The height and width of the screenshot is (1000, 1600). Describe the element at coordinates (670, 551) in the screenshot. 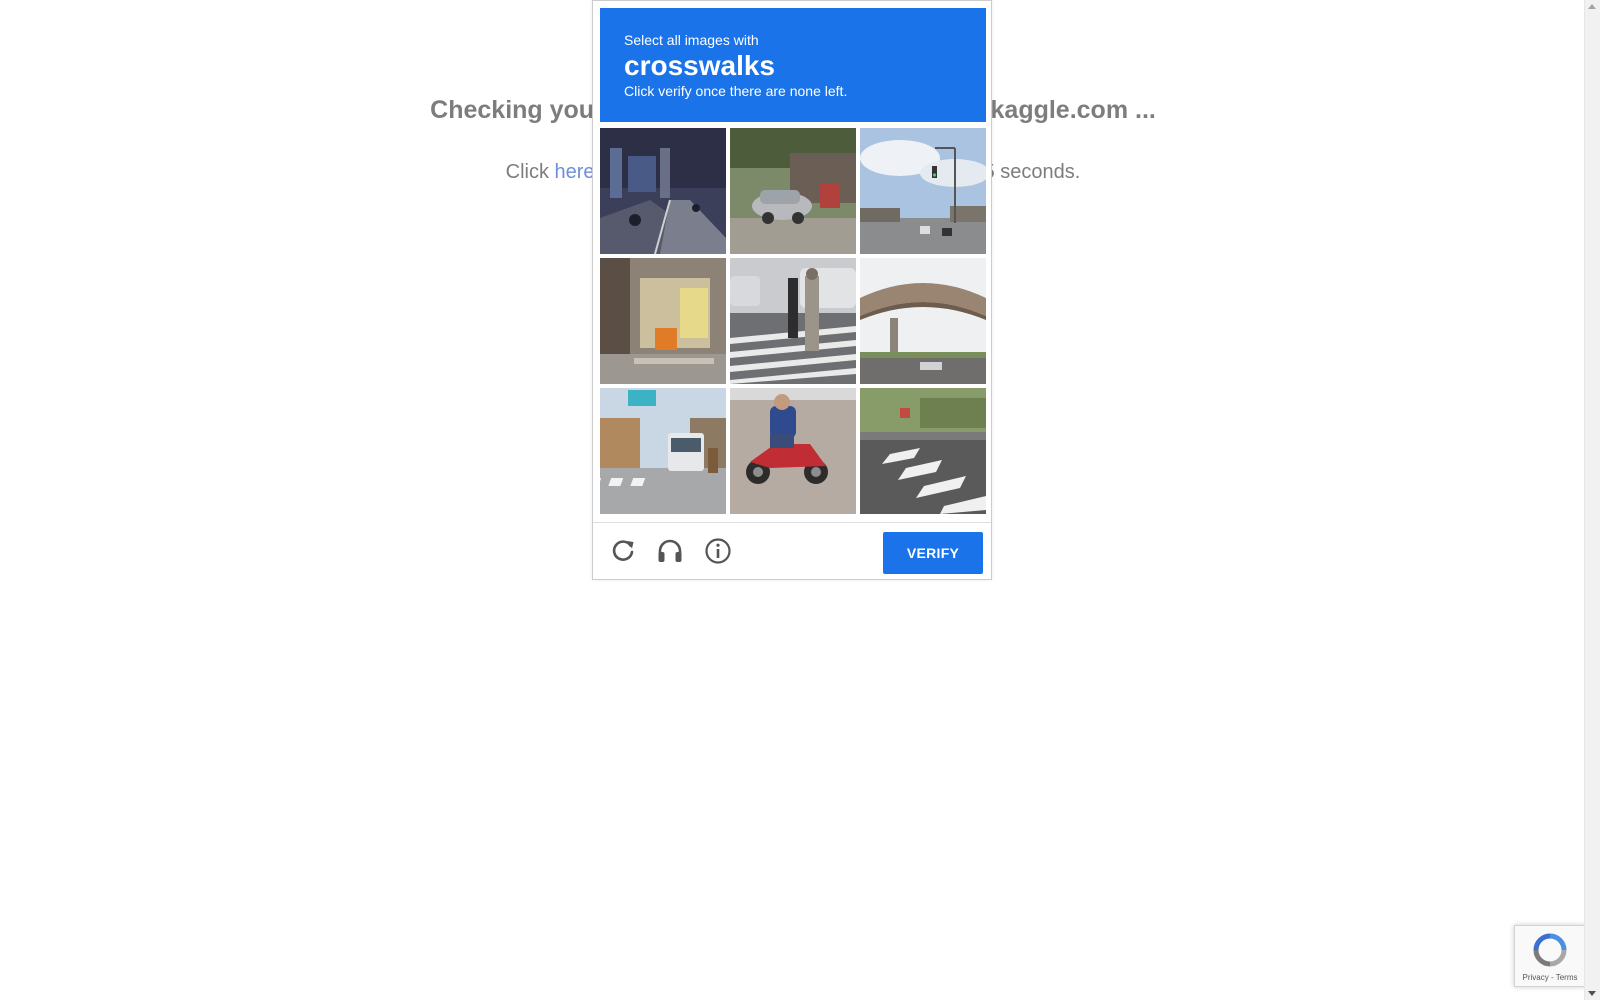

I see `headphones-icon` at that location.